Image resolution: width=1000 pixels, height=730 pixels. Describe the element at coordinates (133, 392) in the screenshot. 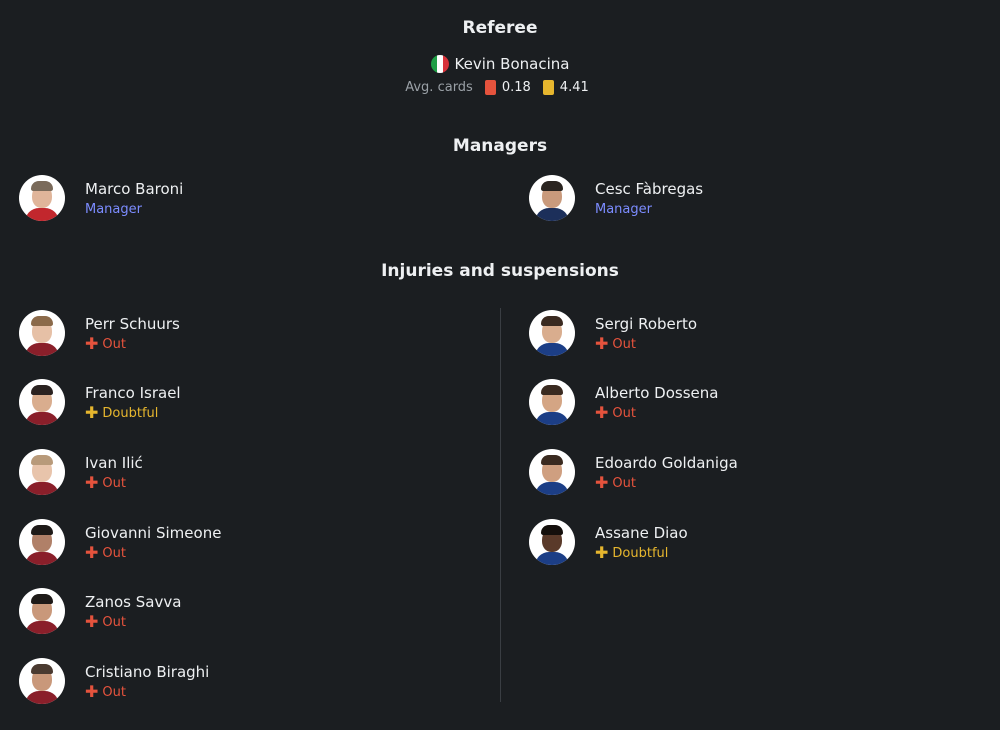

I see `player-name: Franco Israel` at that location.